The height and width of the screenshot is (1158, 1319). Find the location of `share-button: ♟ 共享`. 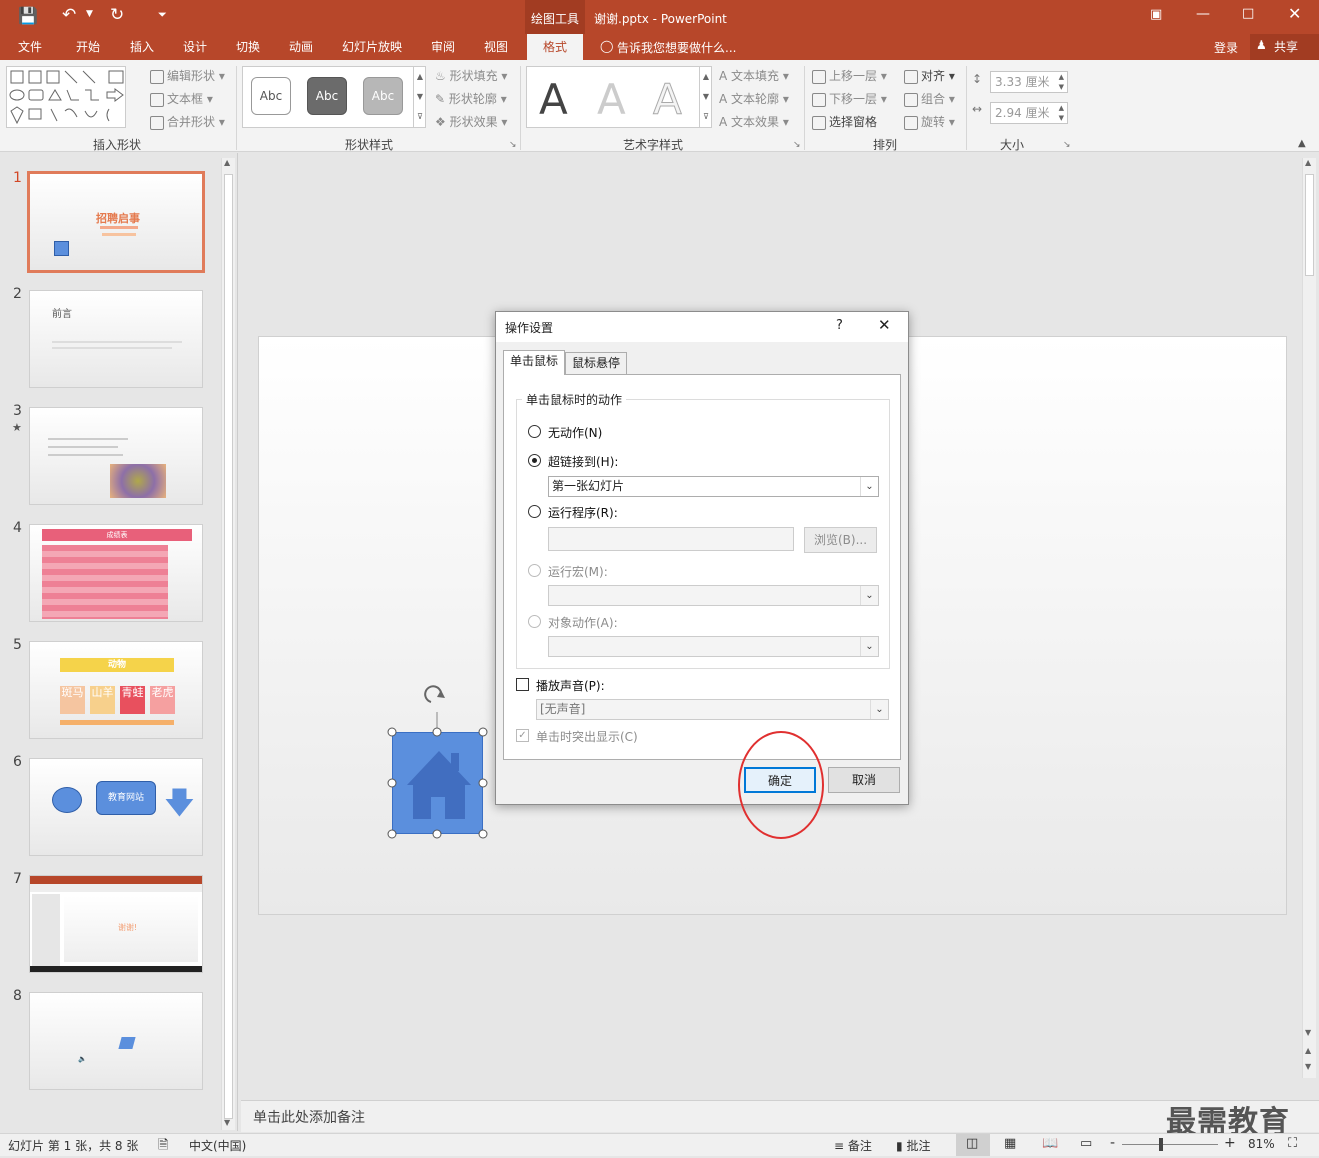

share-button: ♟ 共享 is located at coordinates (1284, 47).